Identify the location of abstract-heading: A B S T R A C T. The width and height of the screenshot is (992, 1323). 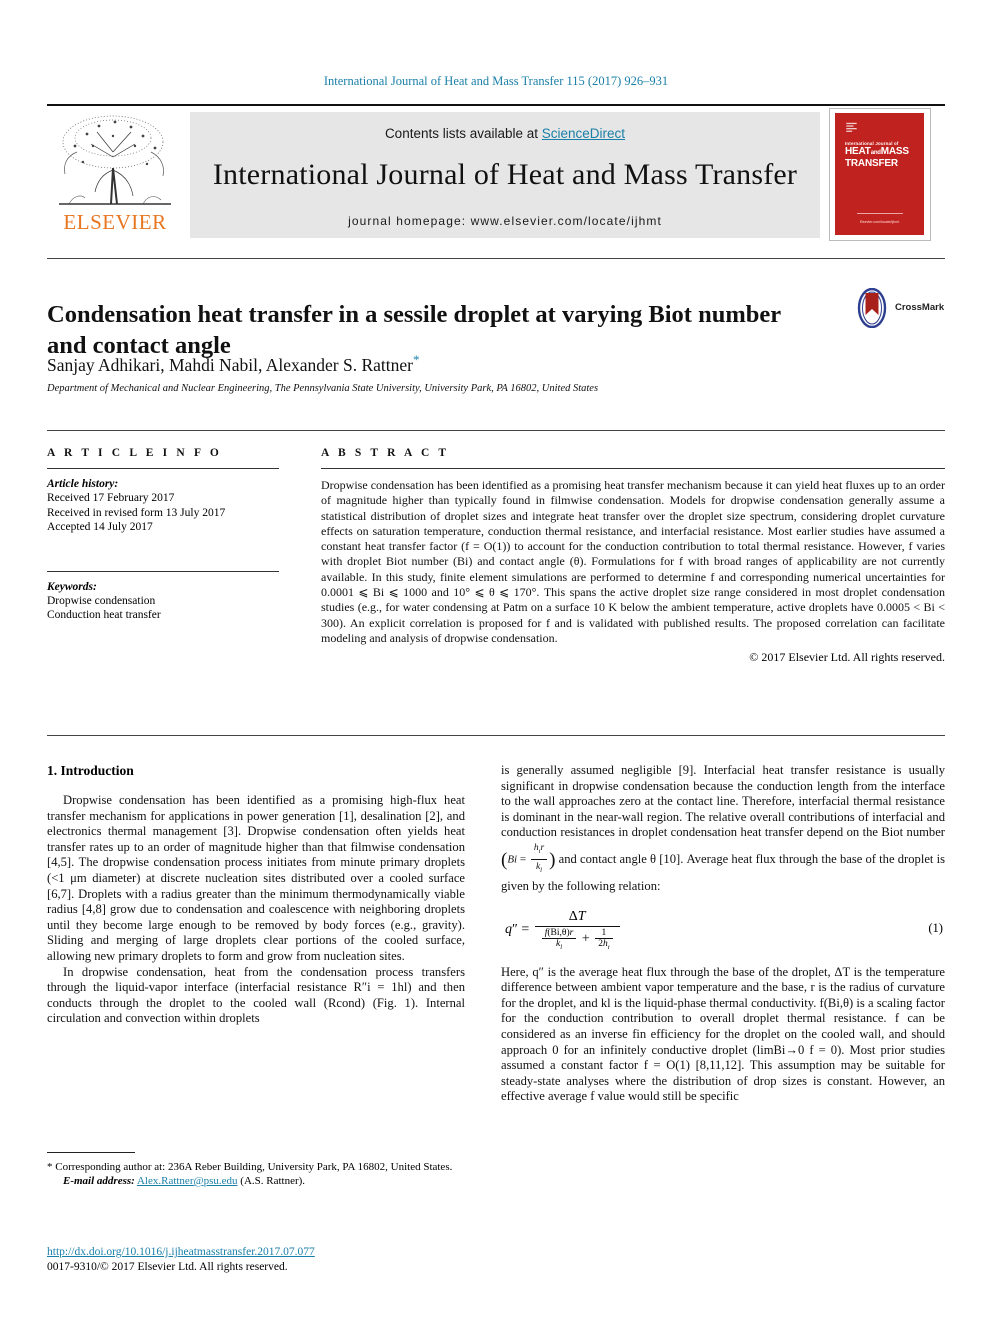
(385, 453).